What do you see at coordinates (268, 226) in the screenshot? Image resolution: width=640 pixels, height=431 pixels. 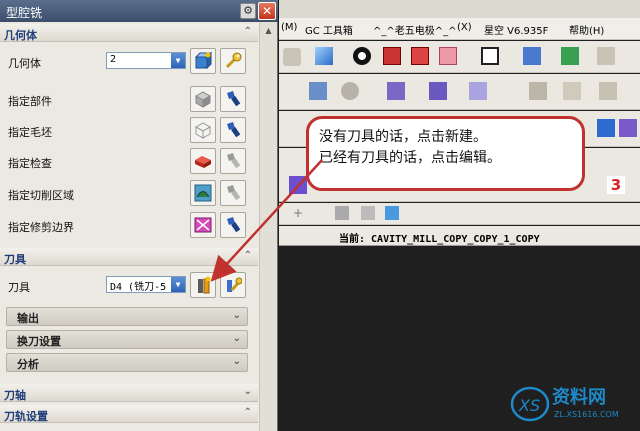 I see `dialog-scrollbar: ▲` at bounding box center [268, 226].